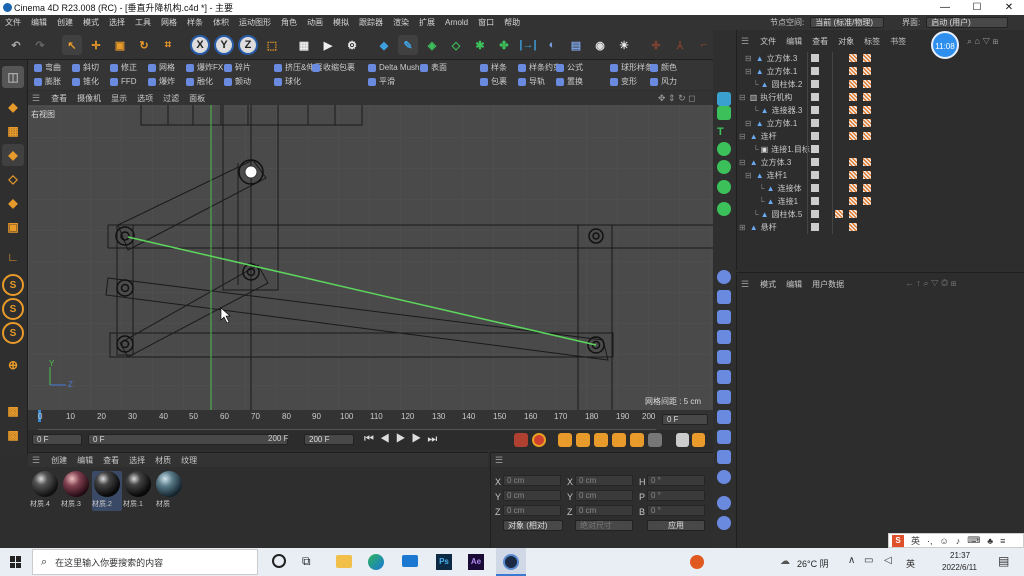 This screenshot has width=1024, height=576. Describe the element at coordinates (539, 67) in the screenshot. I see `deformer-spline: 样条约束` at that location.